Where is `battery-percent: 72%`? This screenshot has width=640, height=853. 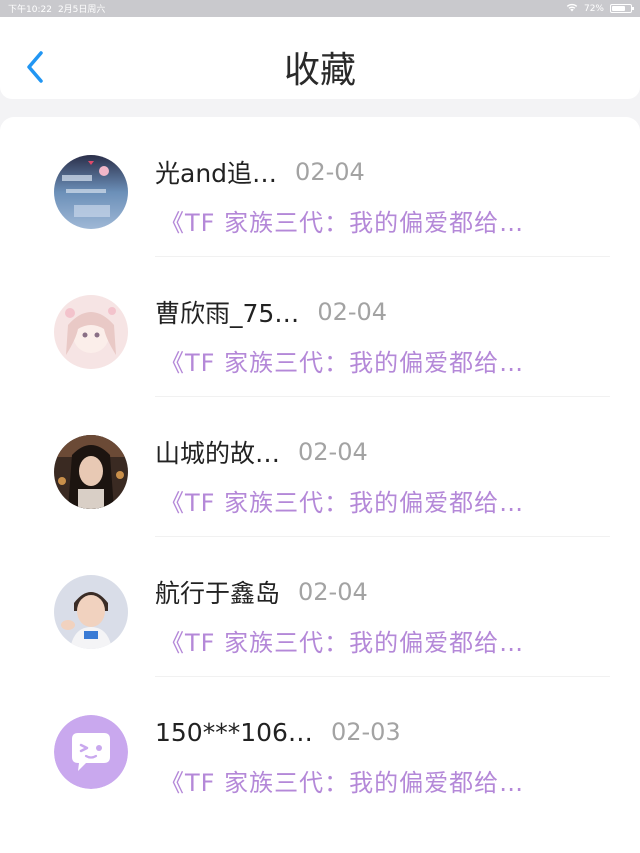
battery-percent: 72% is located at coordinates (593, 8).